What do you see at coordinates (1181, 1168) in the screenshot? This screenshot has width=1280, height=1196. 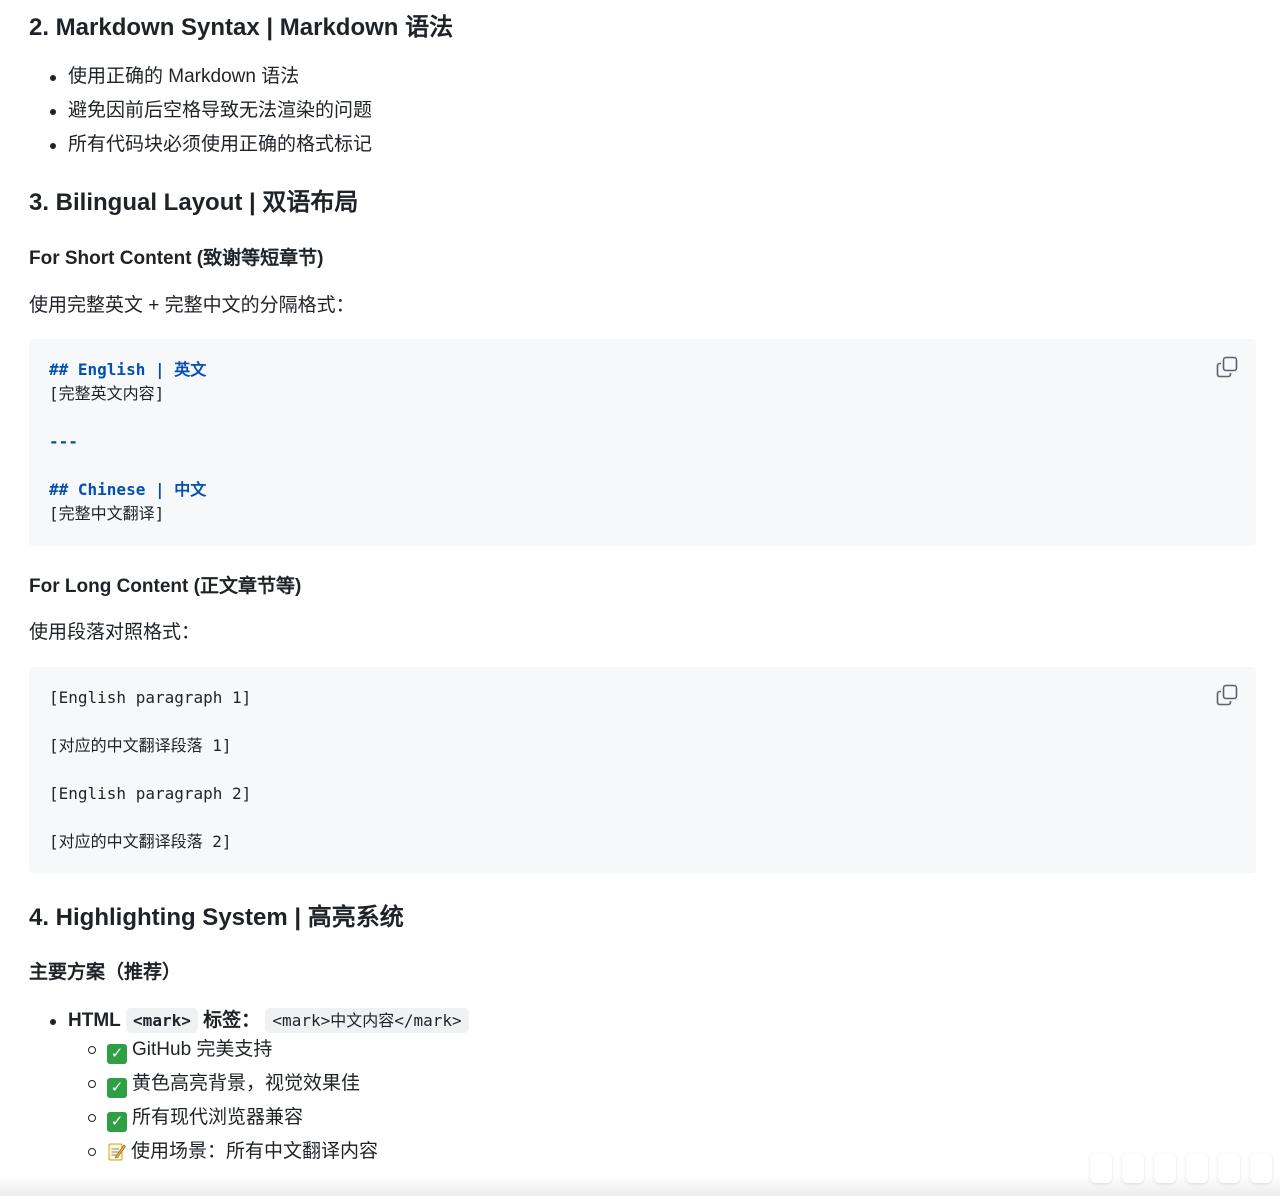 I see `page-thumbnail-strip` at bounding box center [1181, 1168].